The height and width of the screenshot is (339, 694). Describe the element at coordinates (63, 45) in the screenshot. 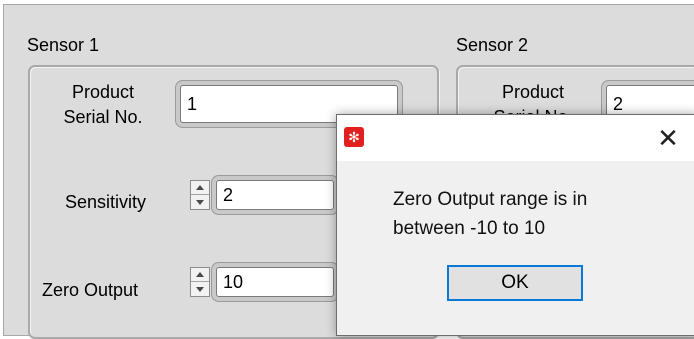

I see `sensor1-group-label: Sensor 1` at that location.